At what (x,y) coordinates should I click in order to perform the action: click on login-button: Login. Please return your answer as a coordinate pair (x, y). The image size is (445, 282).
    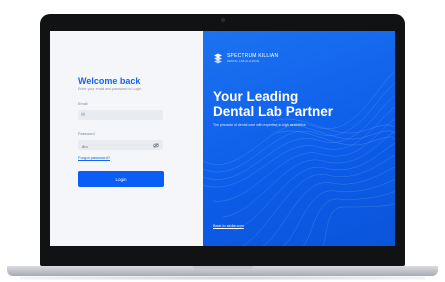
    Looking at the image, I should click on (121, 179).